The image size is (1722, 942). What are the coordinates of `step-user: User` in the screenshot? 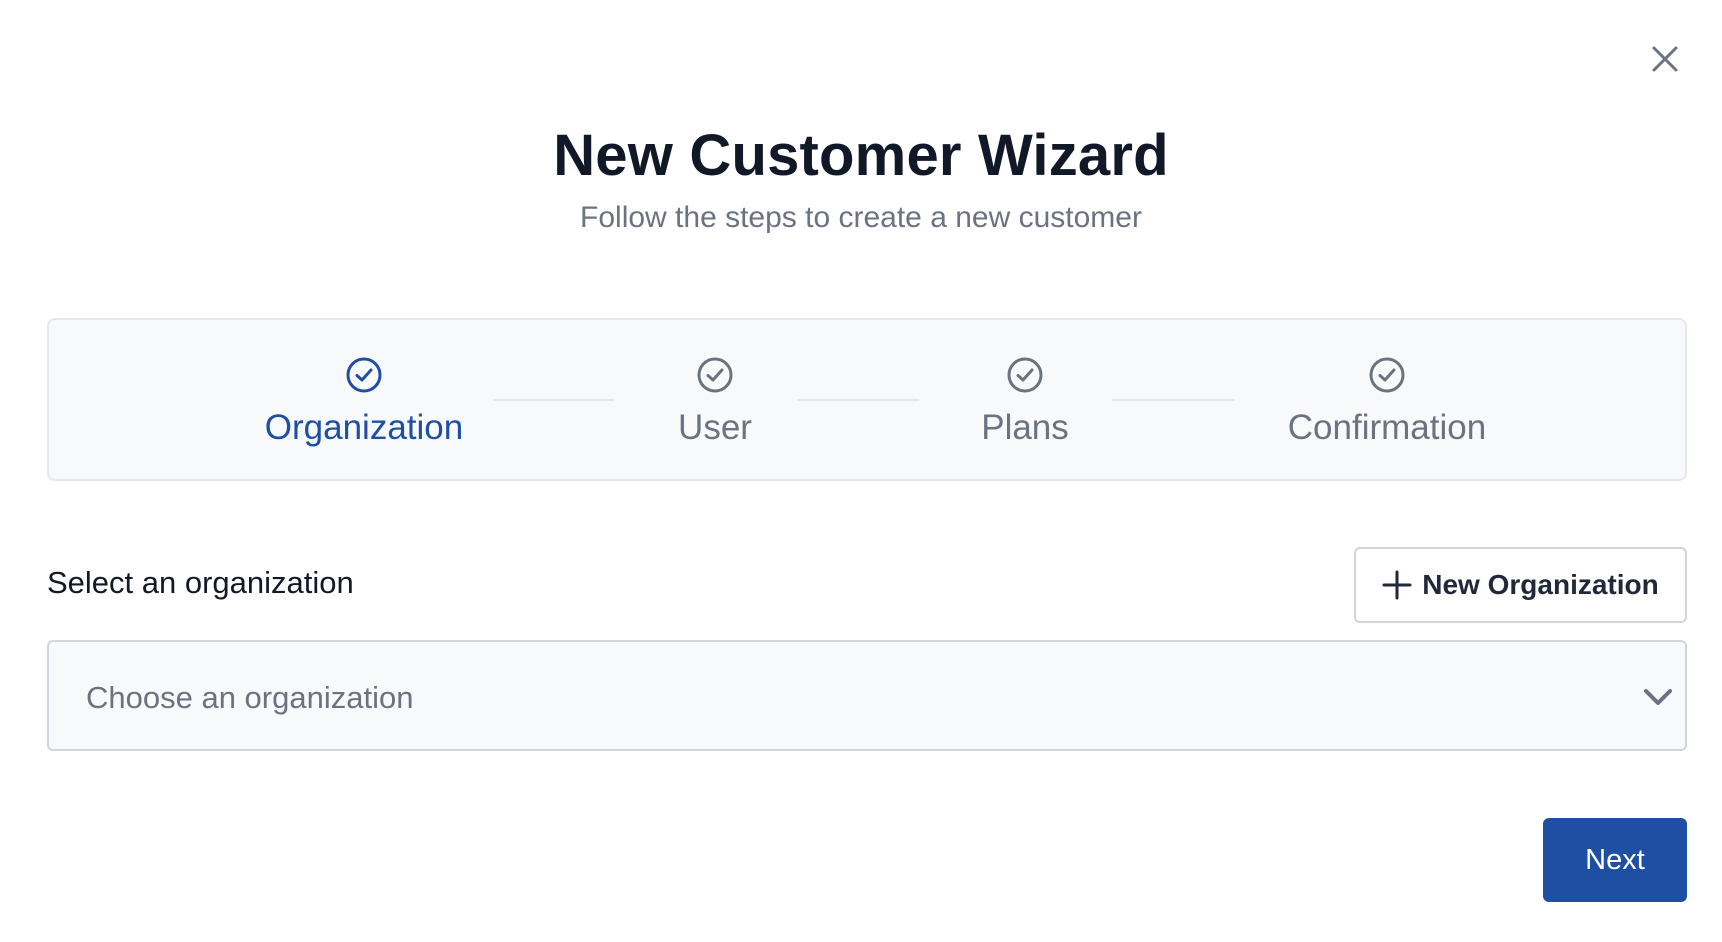 It's located at (715, 402).